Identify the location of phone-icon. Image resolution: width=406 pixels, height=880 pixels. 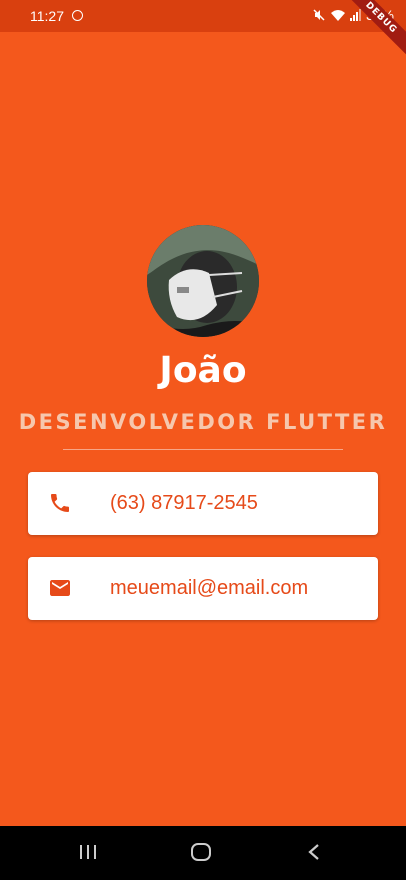
(60, 503).